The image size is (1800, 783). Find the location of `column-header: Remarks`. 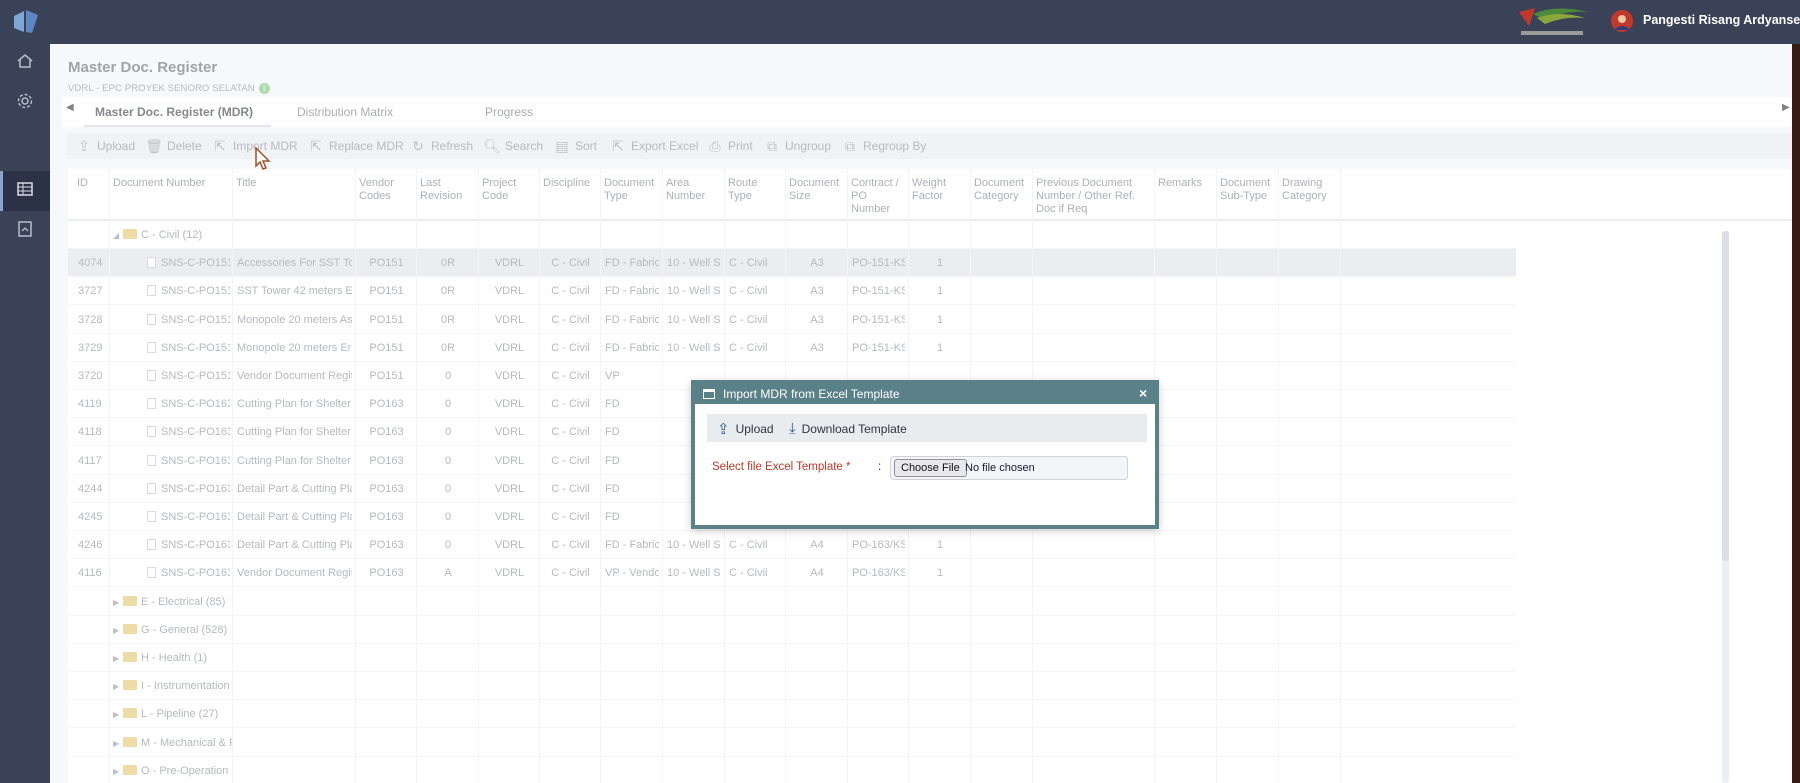

column-header: Remarks is located at coordinates (1185, 183).